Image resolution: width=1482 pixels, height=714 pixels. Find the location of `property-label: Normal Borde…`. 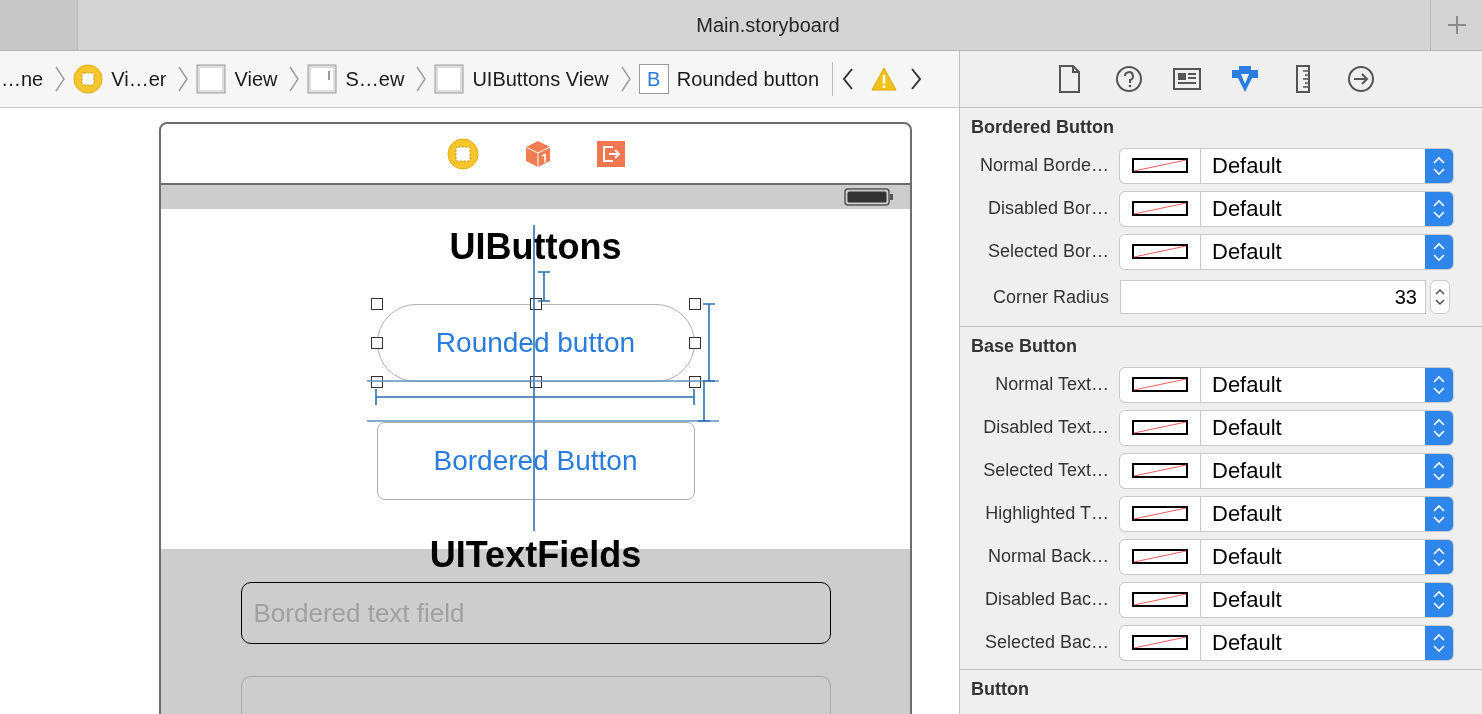

property-label: Normal Borde… is located at coordinates (1044, 165).